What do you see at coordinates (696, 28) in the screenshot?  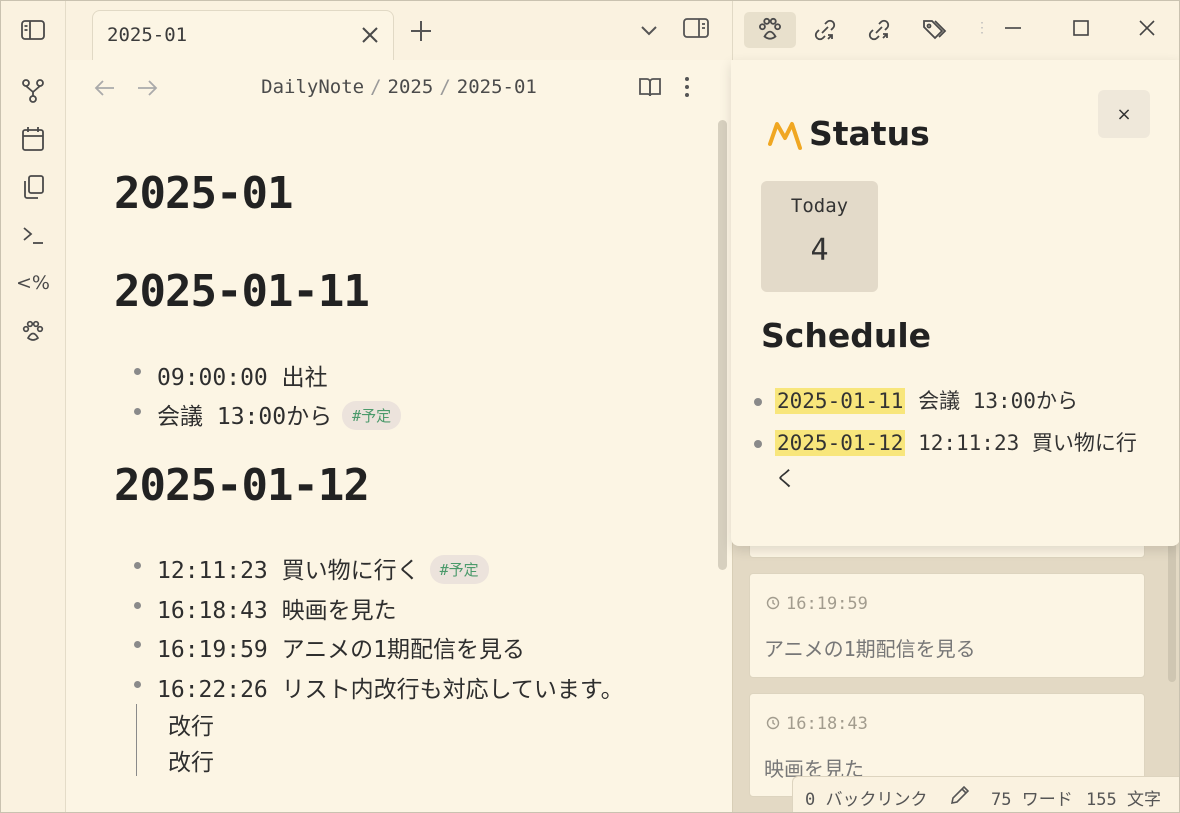 I see `toggle-right-sidebar-icon` at bounding box center [696, 28].